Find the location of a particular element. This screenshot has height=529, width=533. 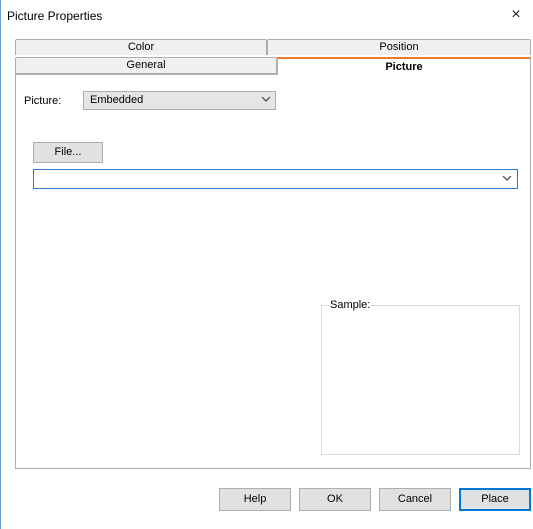

picture-source-value: Embedded is located at coordinates (117, 100).